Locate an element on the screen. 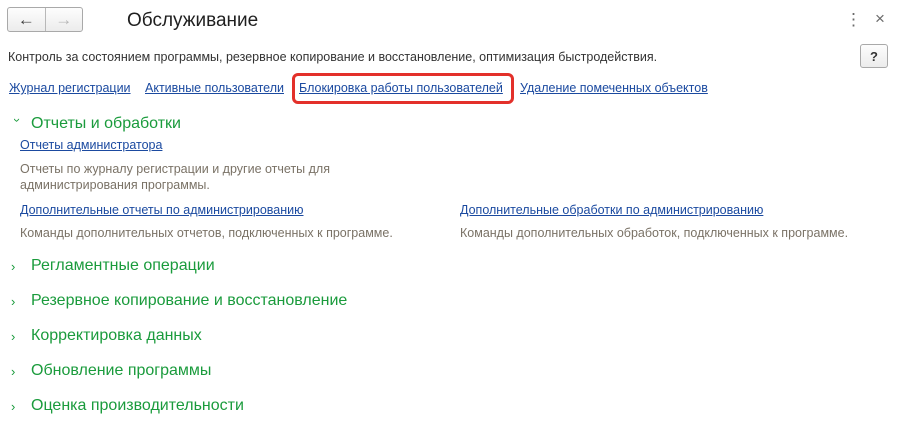  group-title: Оценка производительности is located at coordinates (137, 405).